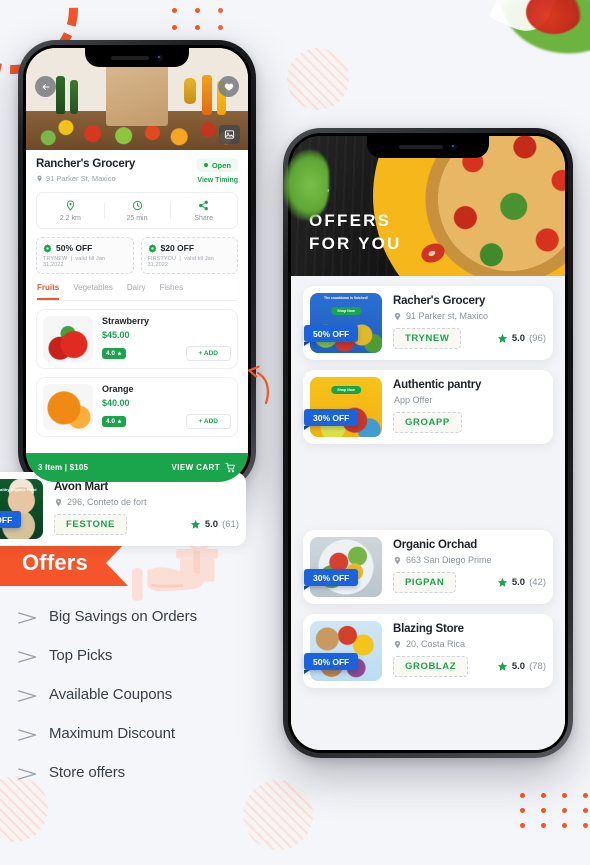 The height and width of the screenshot is (865, 590). What do you see at coordinates (107, 502) in the screenshot?
I see `offer-location-text: 296, Conteto de fort` at bounding box center [107, 502].